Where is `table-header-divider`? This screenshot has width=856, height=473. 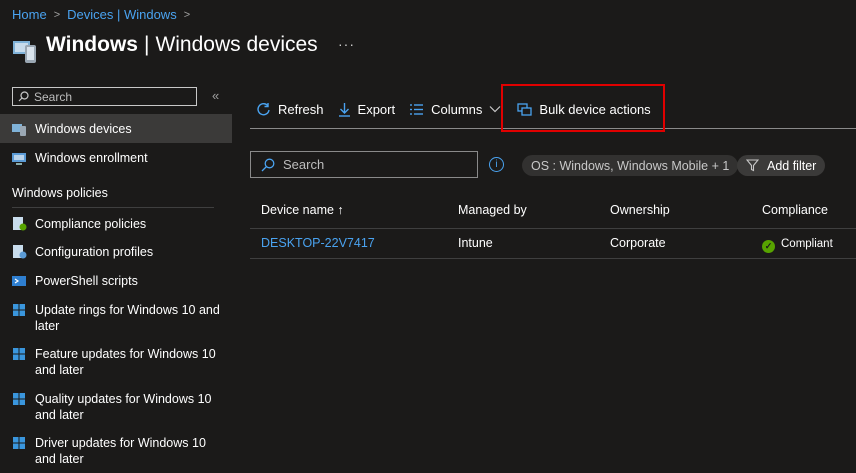 table-header-divider is located at coordinates (553, 228).